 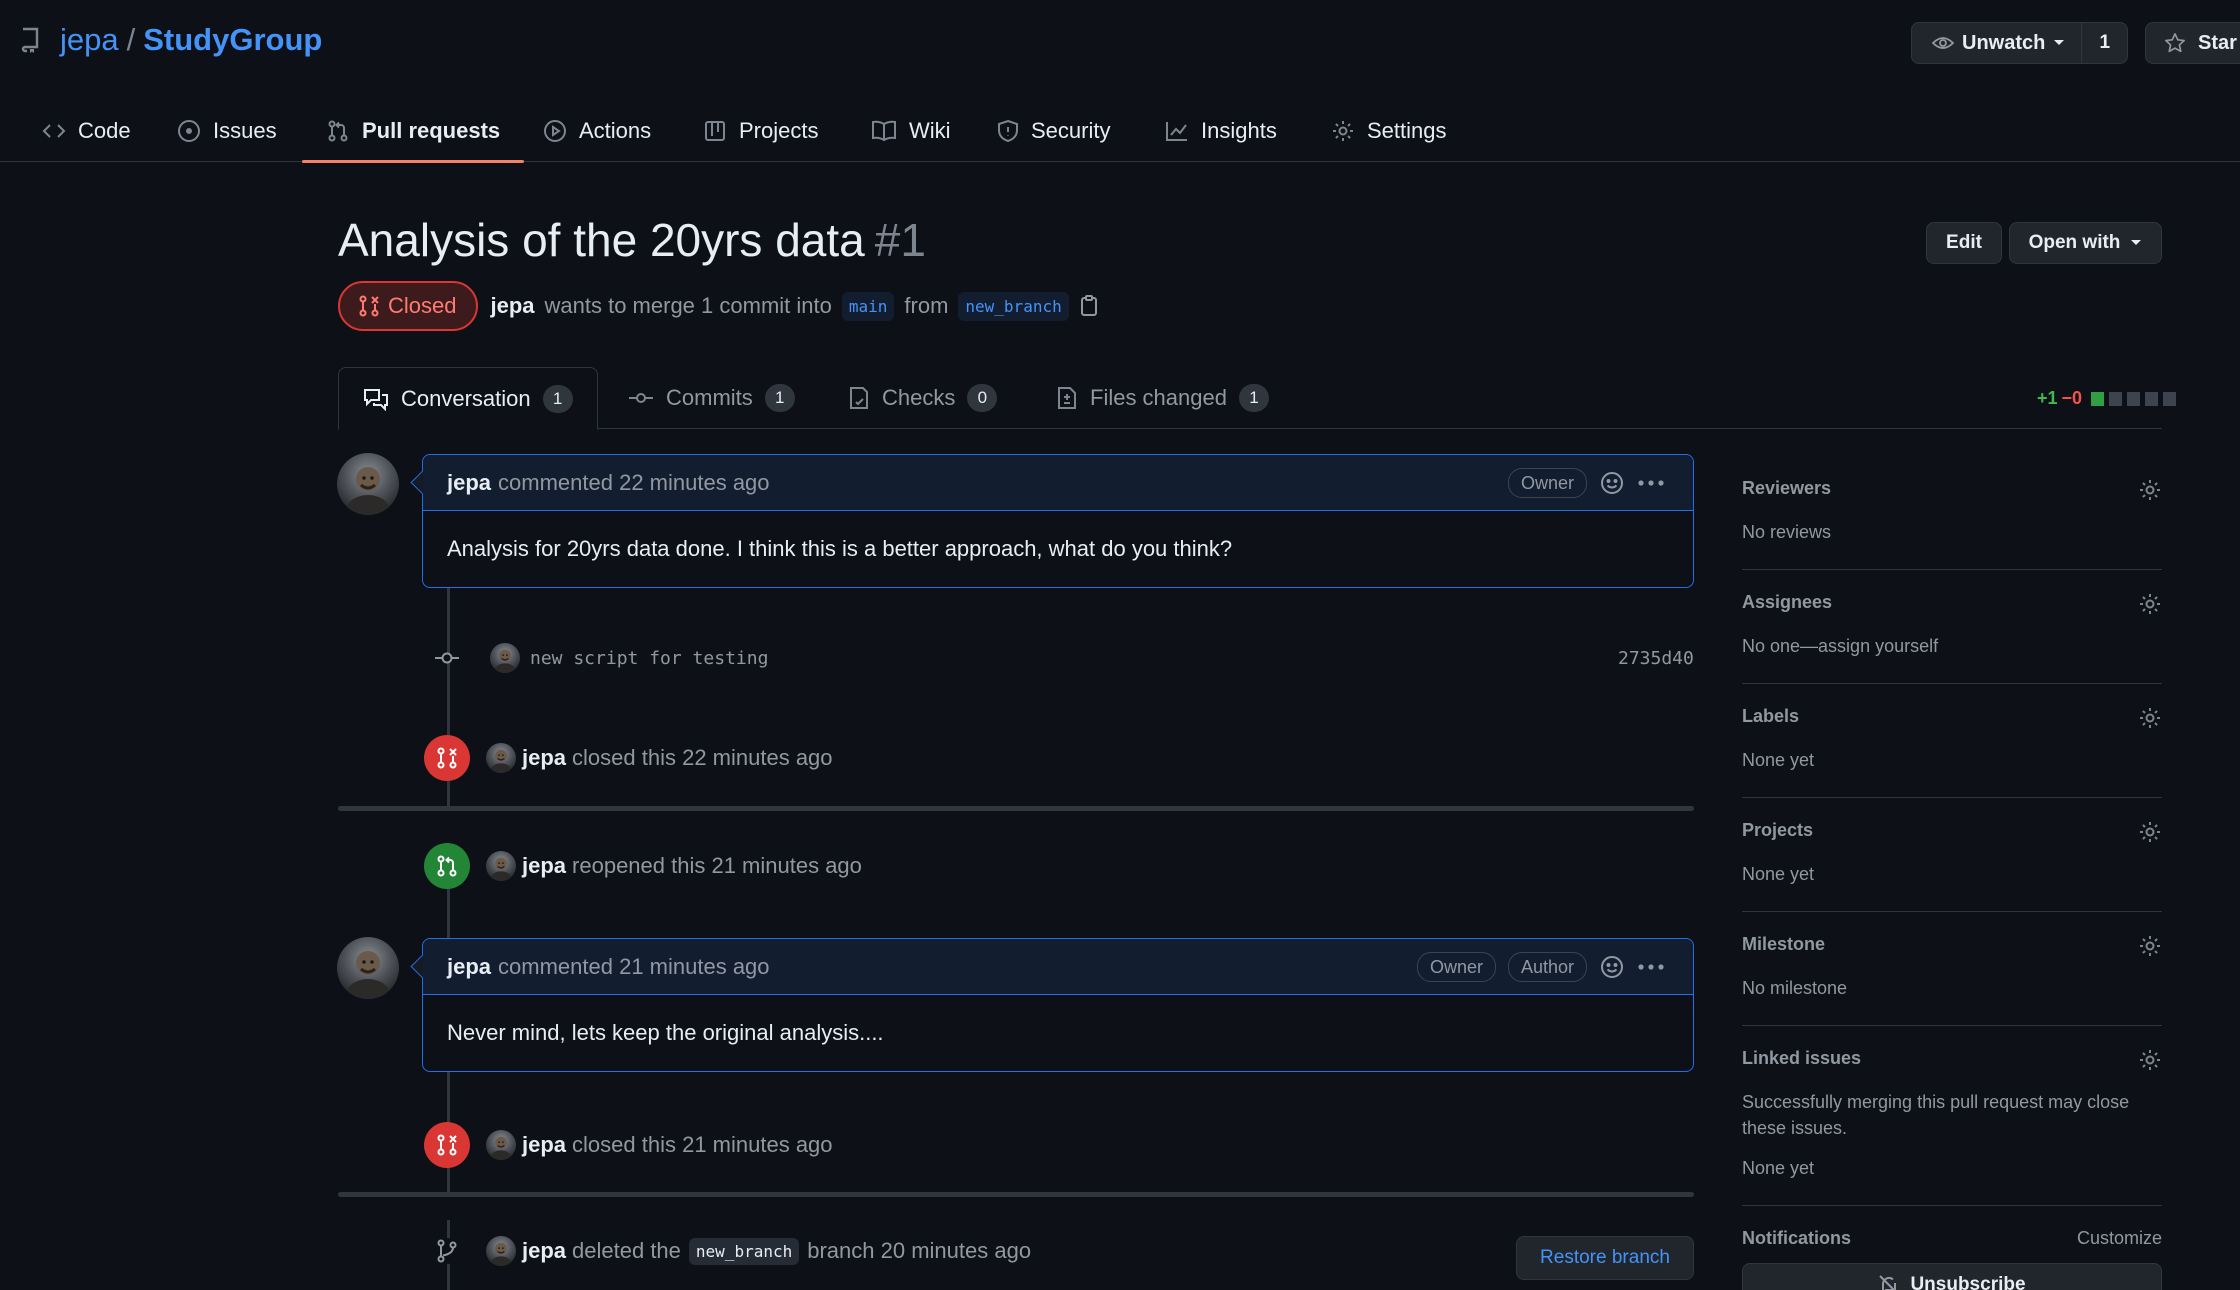 I want to click on event-text: closed this 22 minutes ago, so click(x=702, y=757).